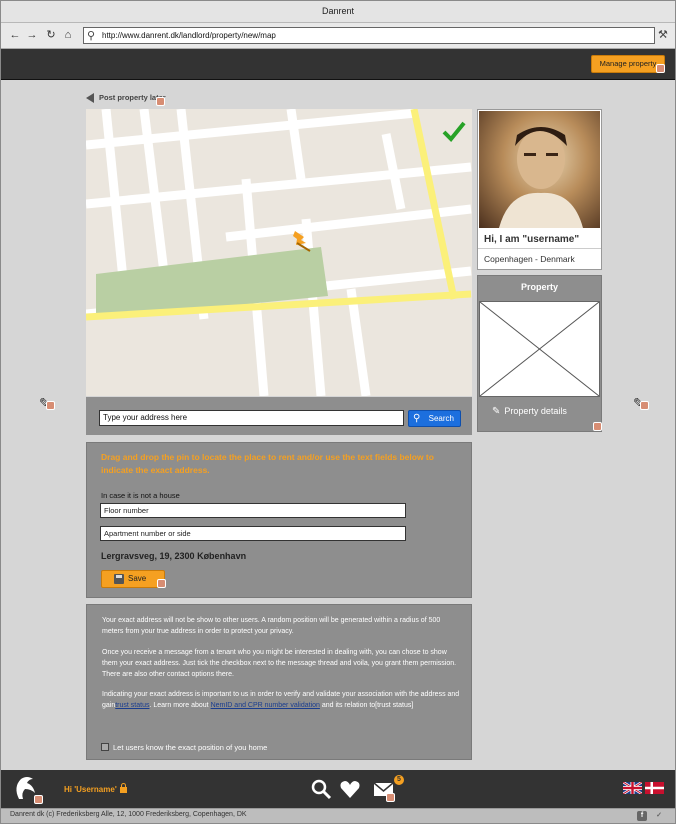 The width and height of the screenshot is (676, 824). Describe the element at coordinates (119, 579) in the screenshot. I see `save-disk-icon` at that location.